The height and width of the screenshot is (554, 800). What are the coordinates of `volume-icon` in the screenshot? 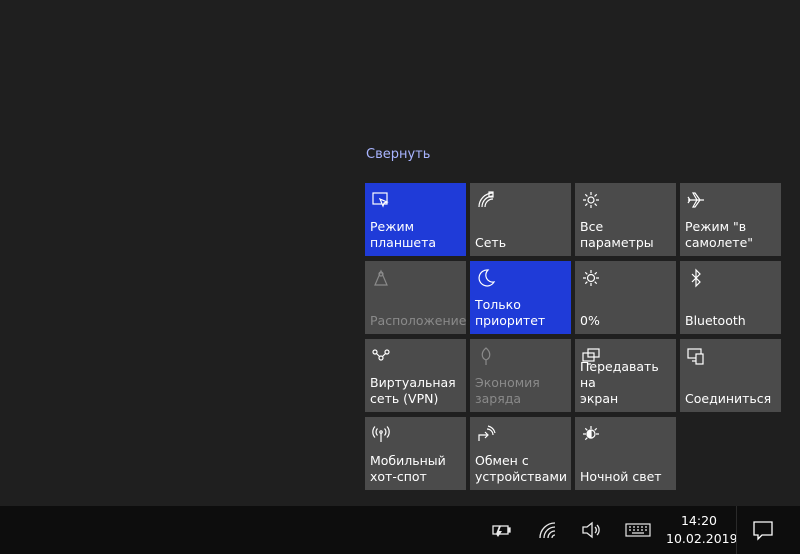 It's located at (591, 530).